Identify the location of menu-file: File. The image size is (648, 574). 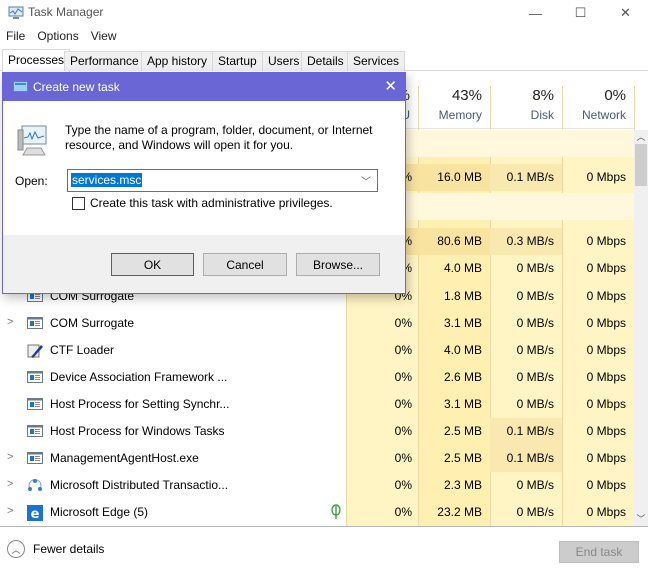
(15, 37).